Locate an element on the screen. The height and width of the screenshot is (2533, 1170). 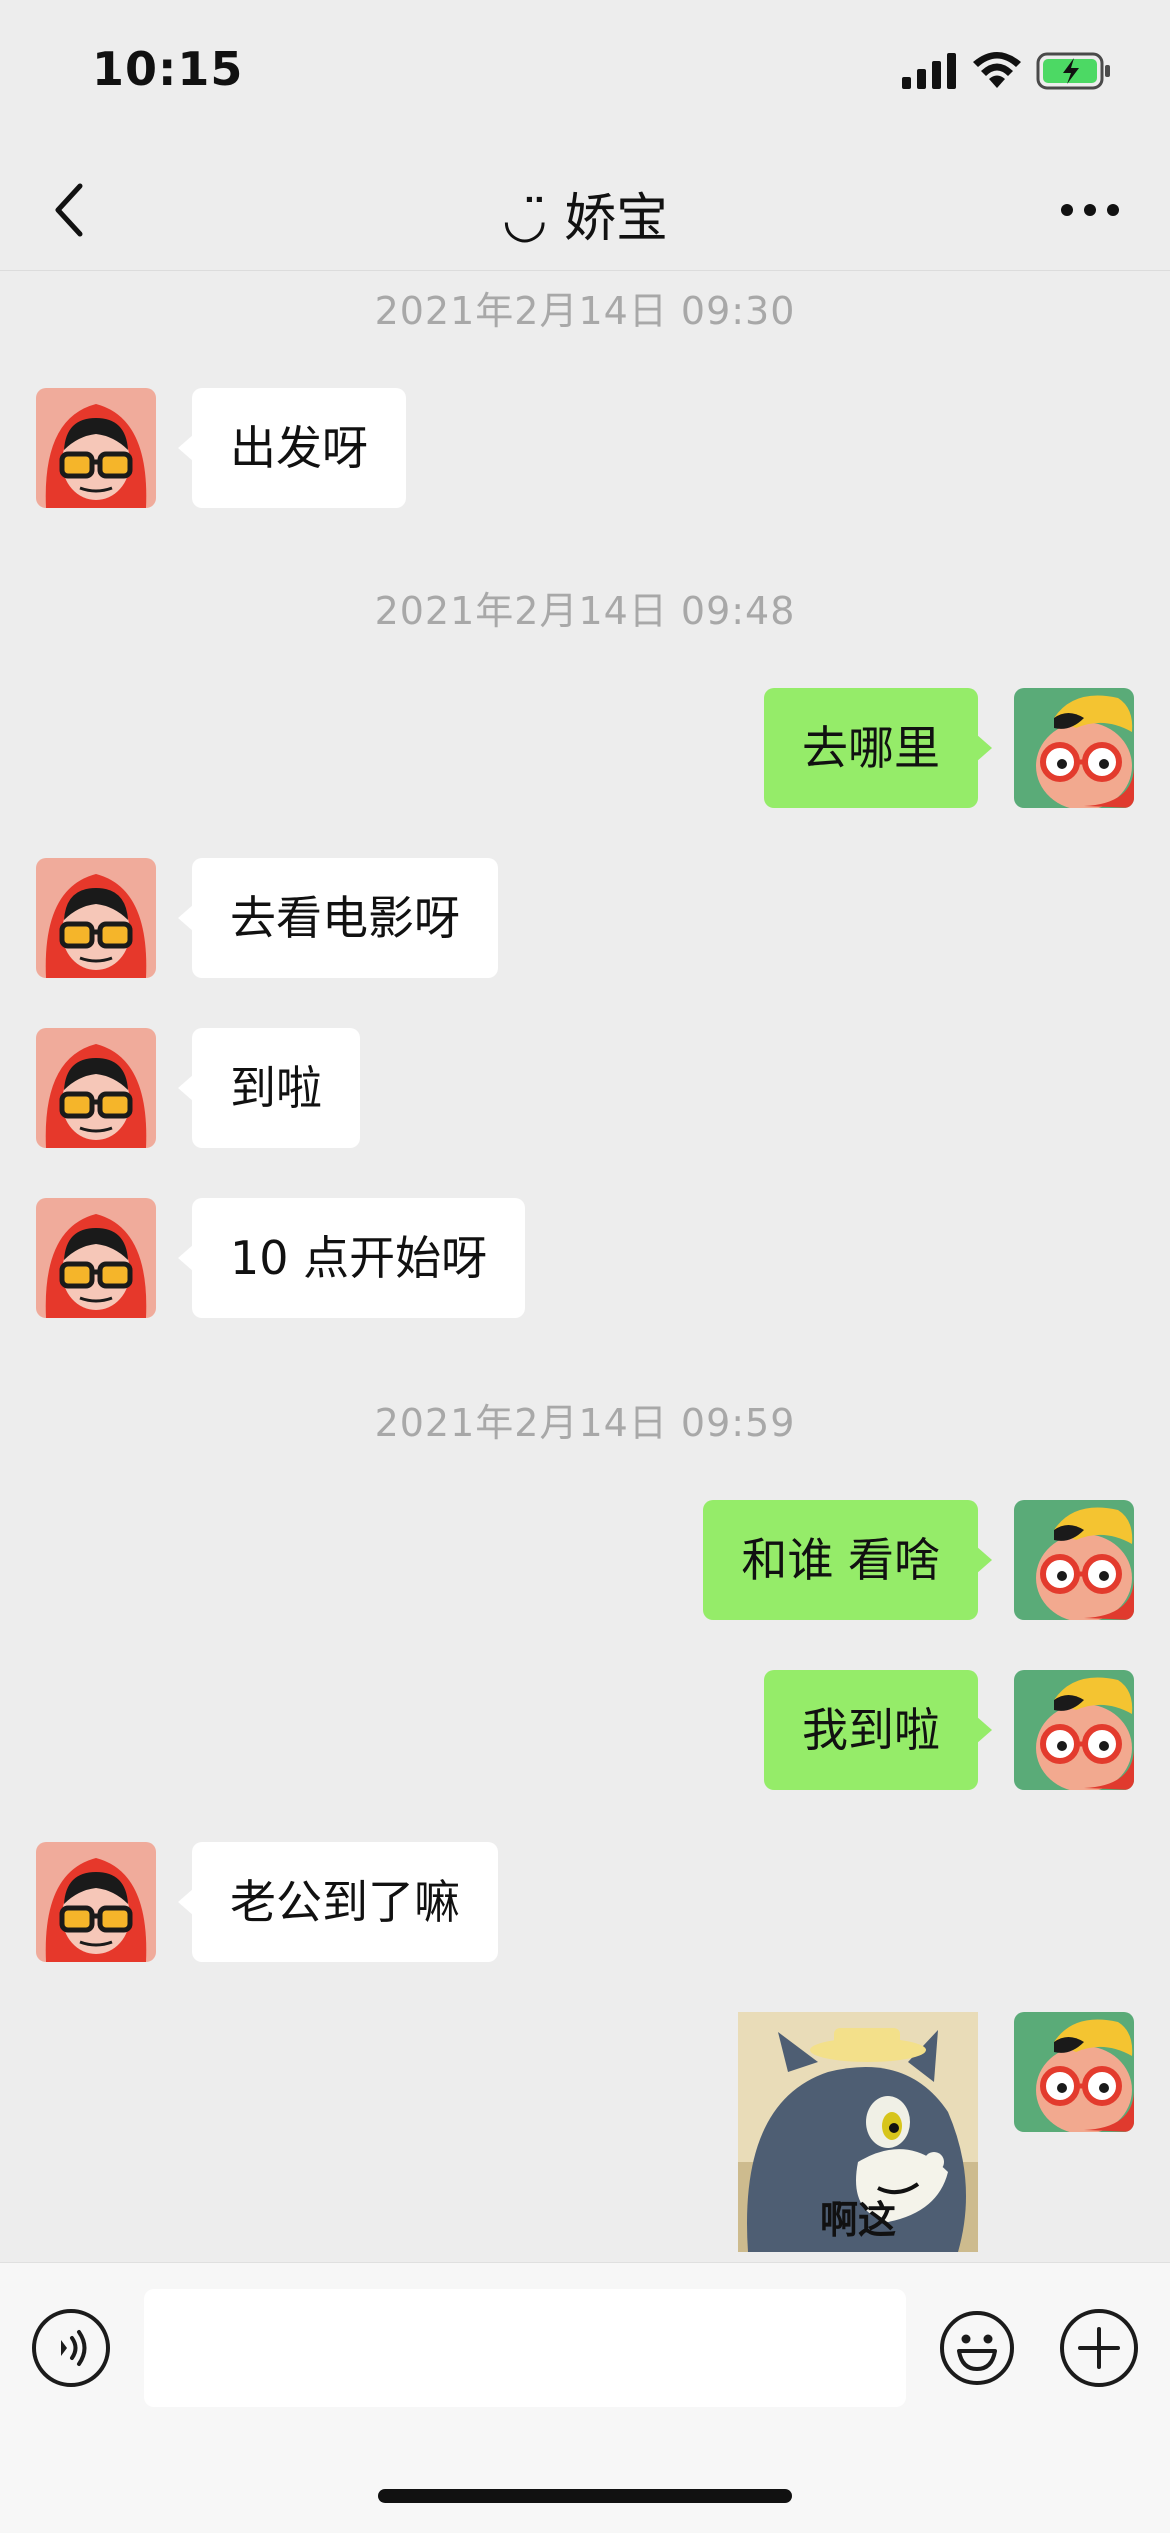
input-bar is located at coordinates (585, 2397).